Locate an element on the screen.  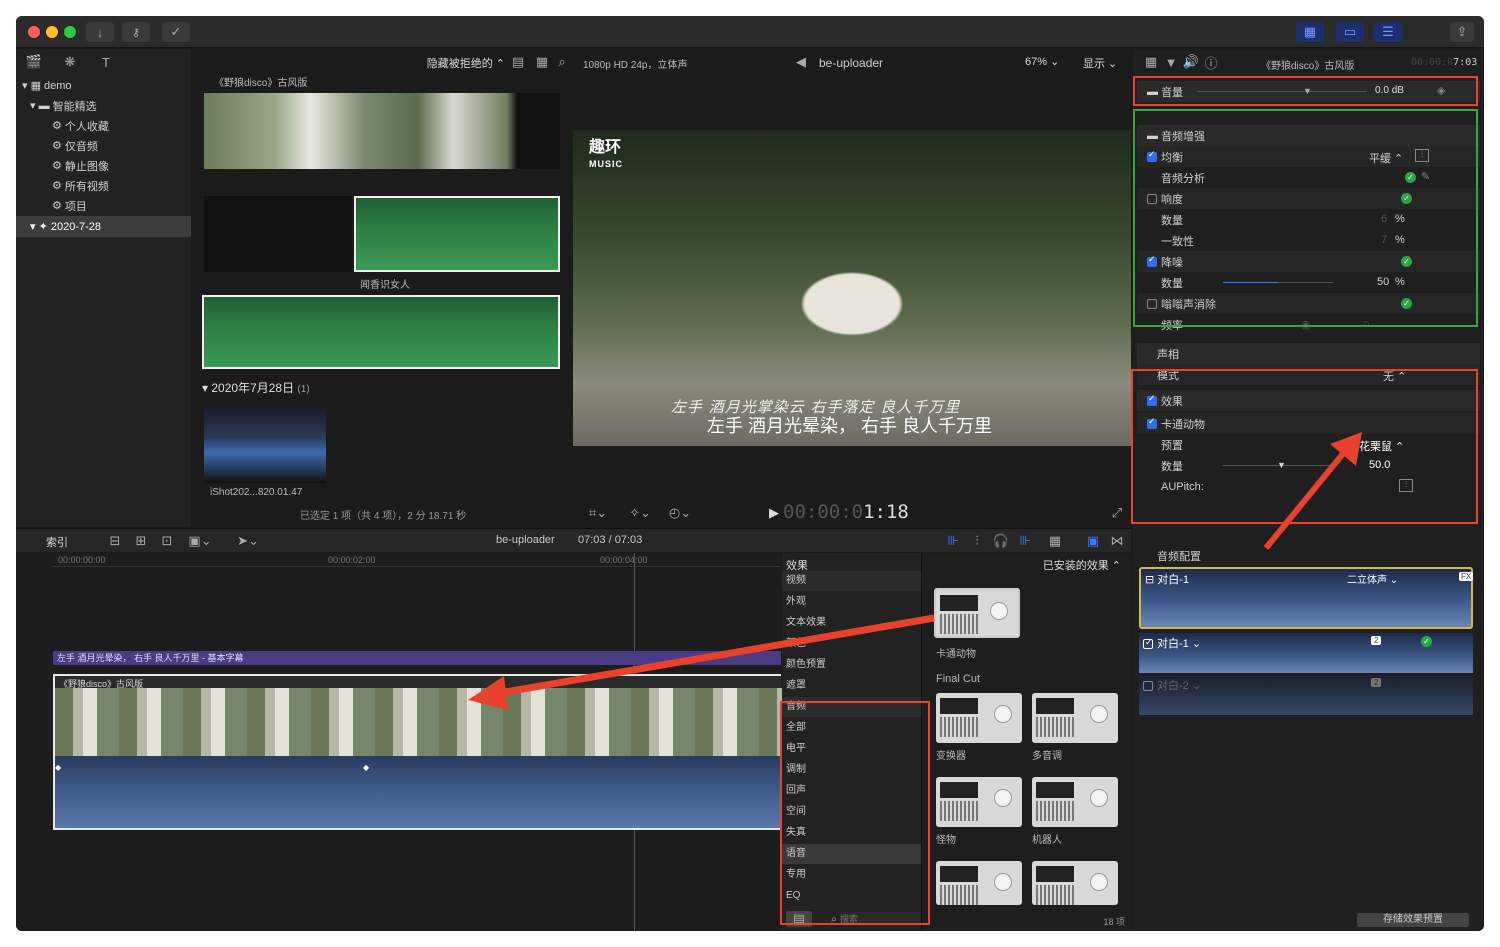
insert-clip-icon: ⊞ is located at coordinates (141, 541).